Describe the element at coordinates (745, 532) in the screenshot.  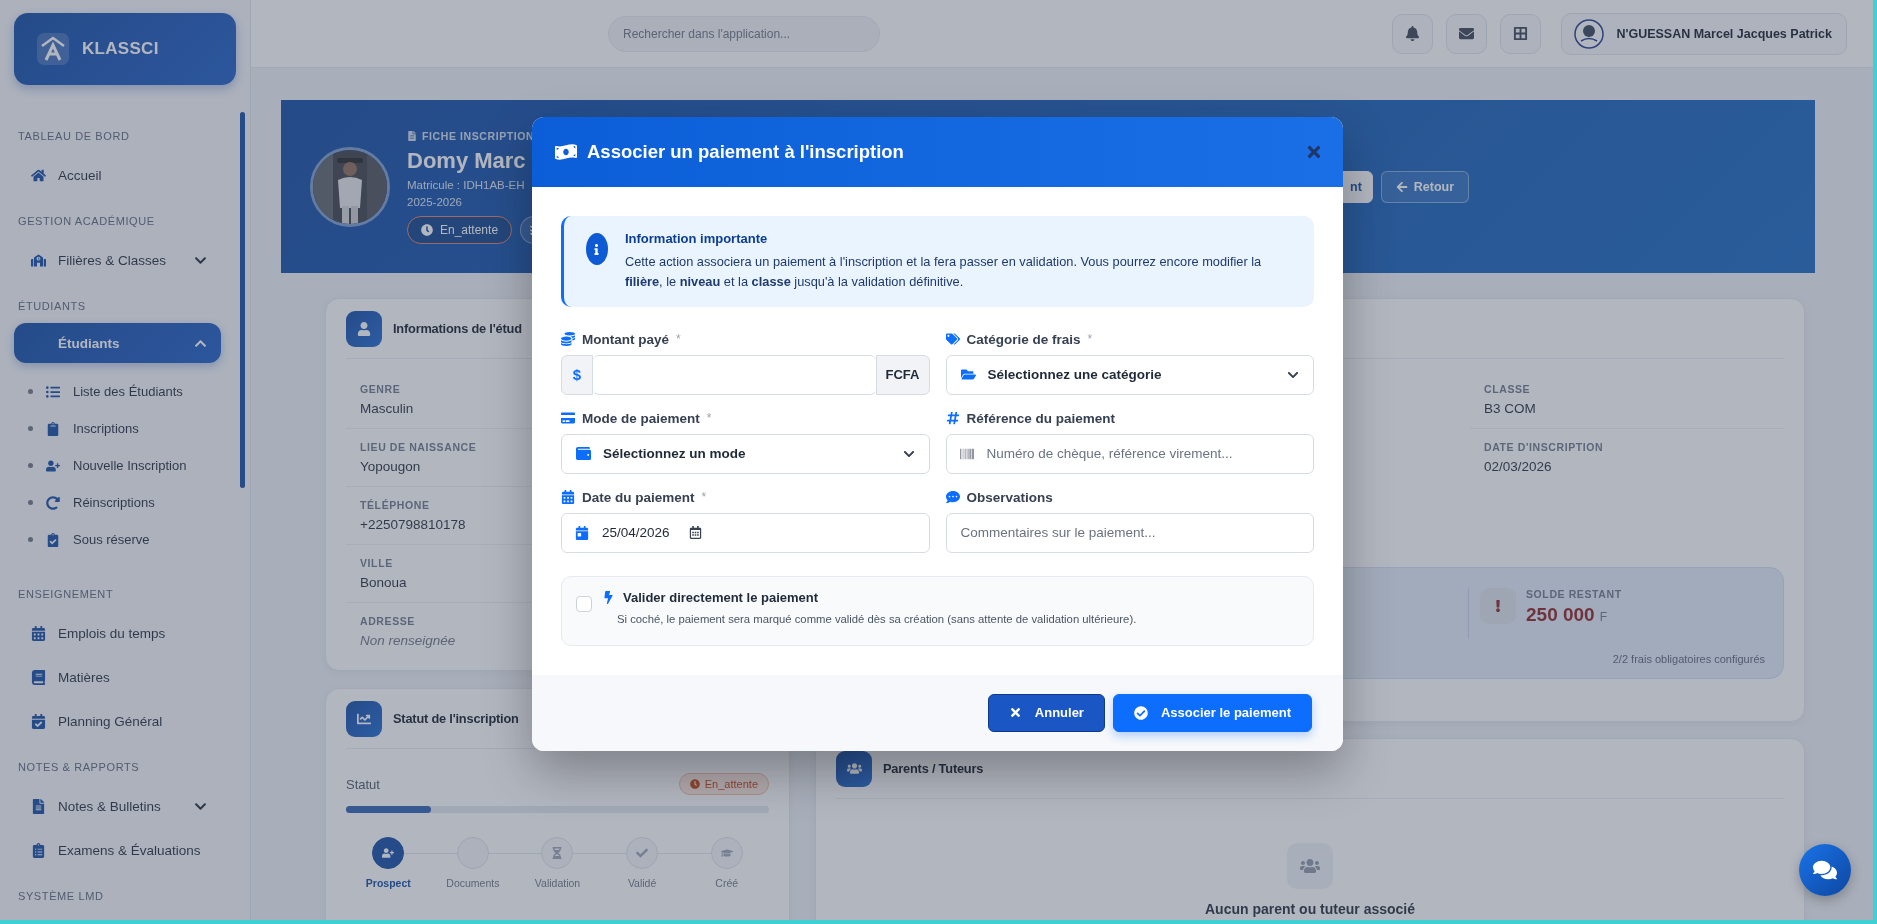
I see `date-field: 25/04/2026` at that location.